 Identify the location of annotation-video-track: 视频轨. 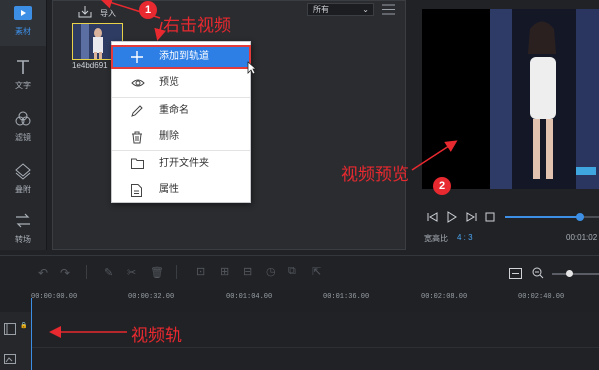
(156, 336).